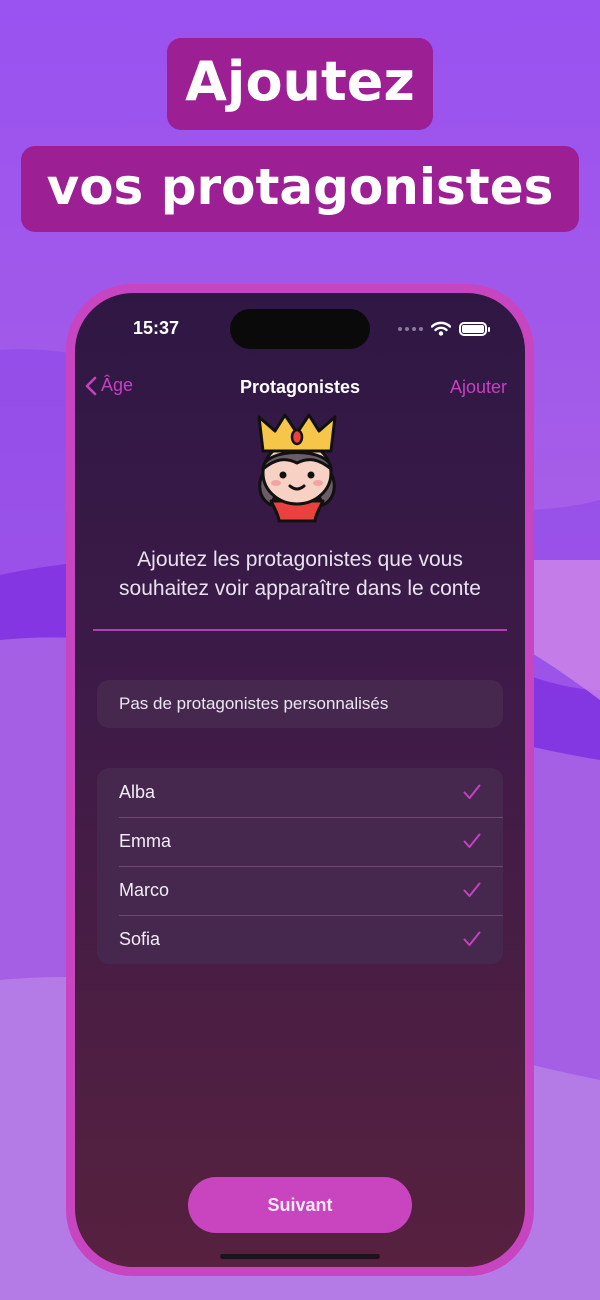 The image size is (600, 1300). I want to click on battery-icon, so click(474, 328).